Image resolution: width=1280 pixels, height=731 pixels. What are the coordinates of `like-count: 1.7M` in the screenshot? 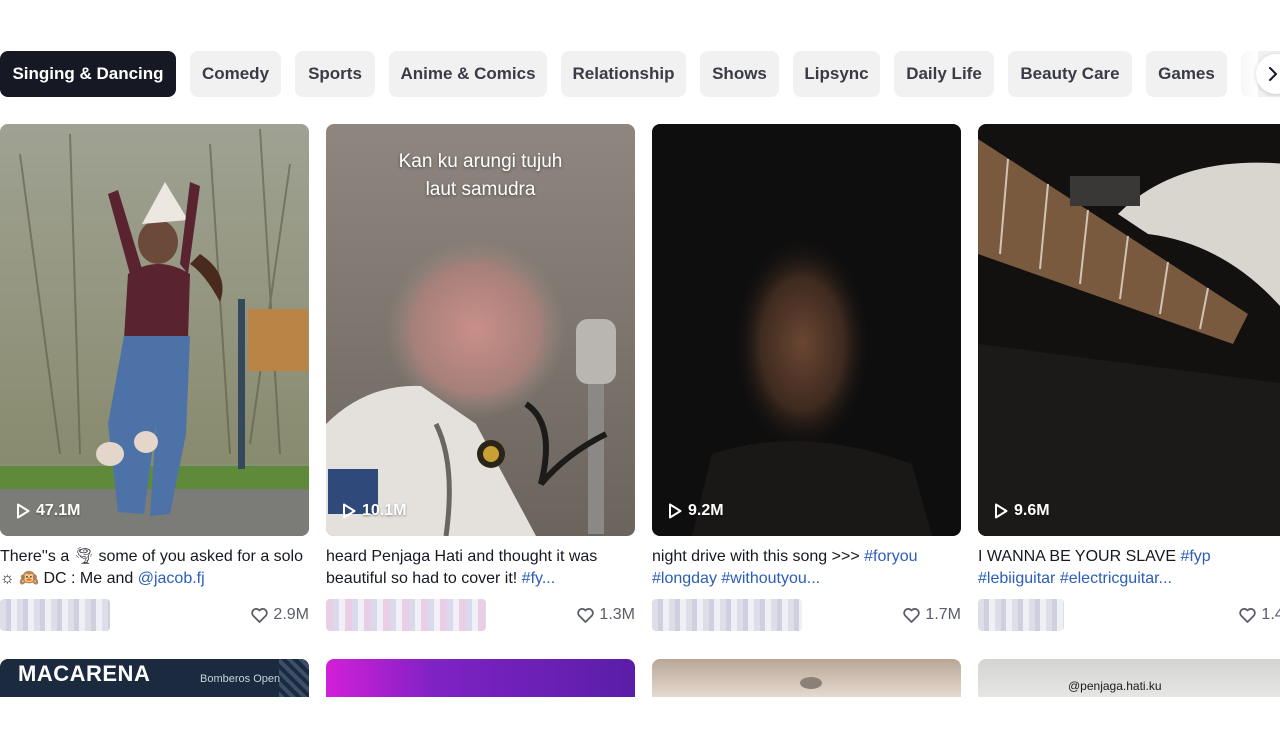 It's located at (932, 615).